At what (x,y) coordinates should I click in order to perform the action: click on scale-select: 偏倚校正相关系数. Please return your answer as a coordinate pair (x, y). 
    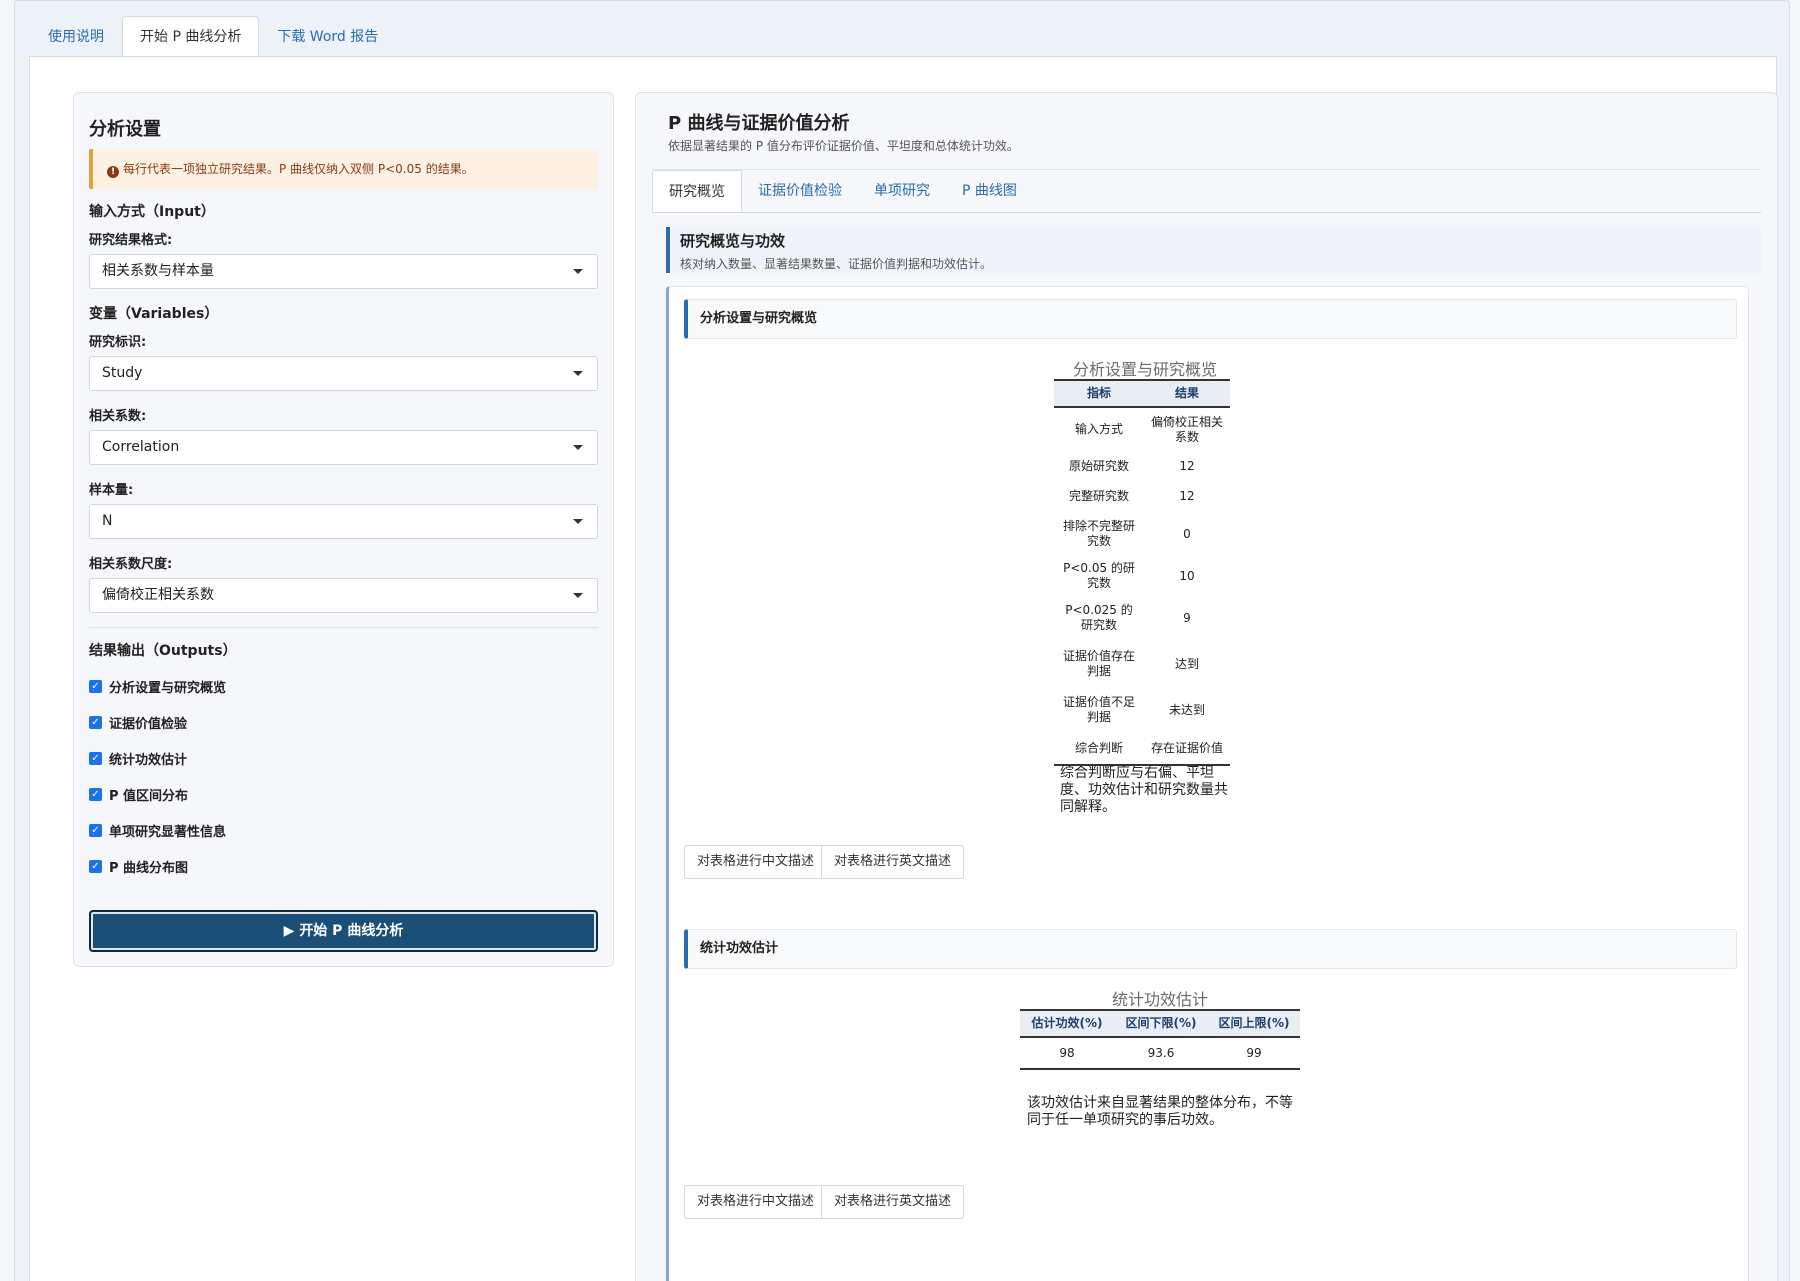
    Looking at the image, I should click on (343, 595).